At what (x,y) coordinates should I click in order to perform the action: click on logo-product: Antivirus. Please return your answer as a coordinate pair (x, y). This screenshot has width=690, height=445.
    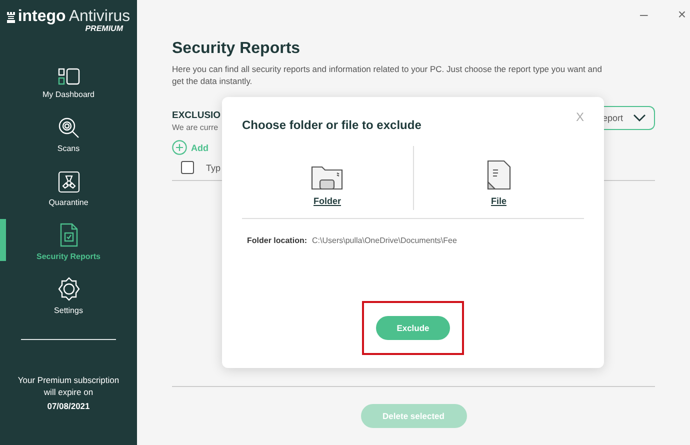
    Looking at the image, I should click on (99, 17).